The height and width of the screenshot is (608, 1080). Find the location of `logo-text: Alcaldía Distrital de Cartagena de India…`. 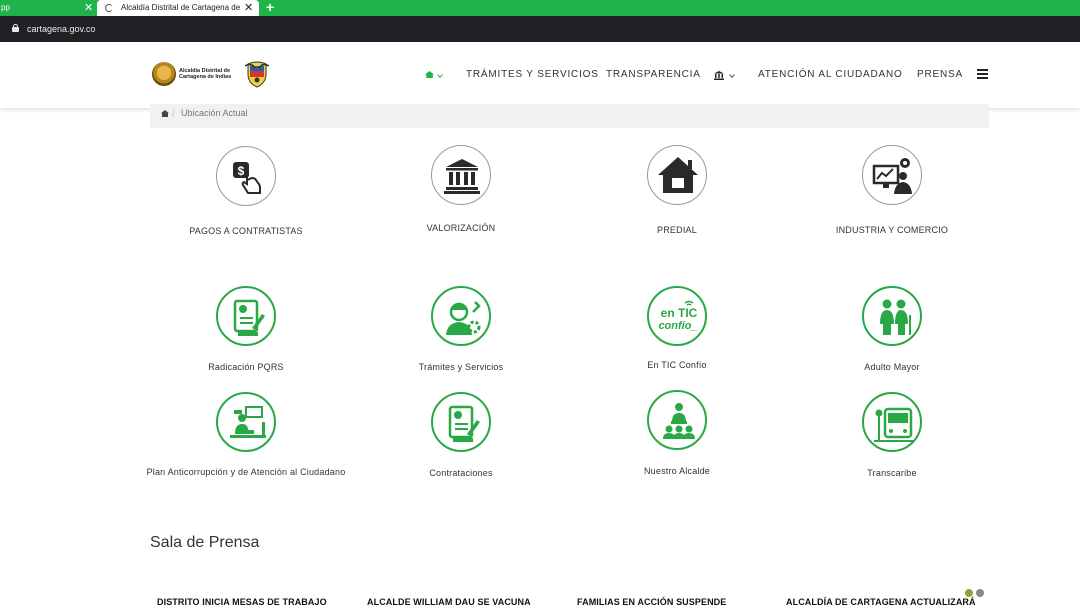

logo-text: Alcaldía Distrital de Cartagena de India… is located at coordinates (205, 74).